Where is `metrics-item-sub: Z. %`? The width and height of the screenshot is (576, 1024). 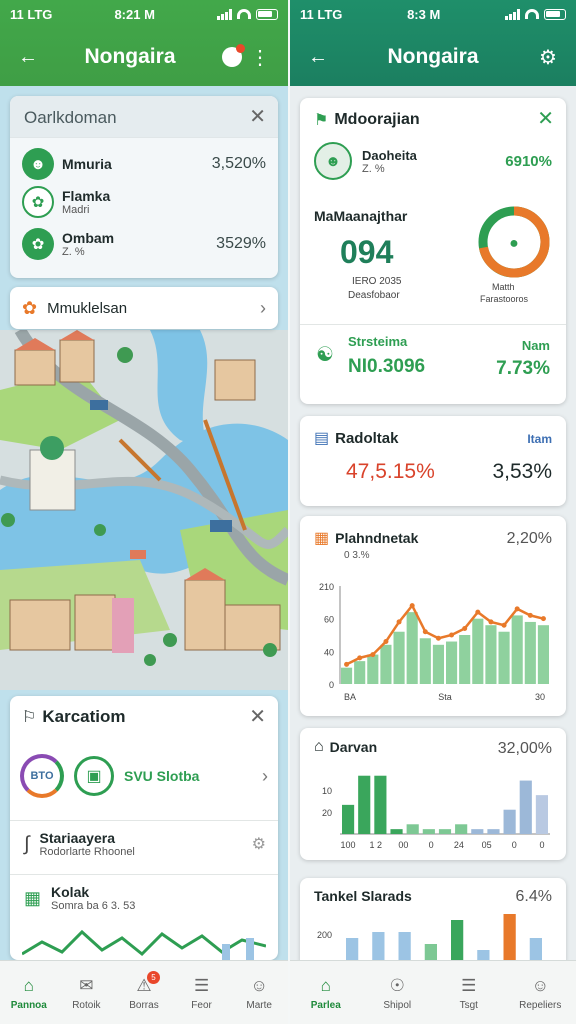 metrics-item-sub: Z. % is located at coordinates (373, 168).